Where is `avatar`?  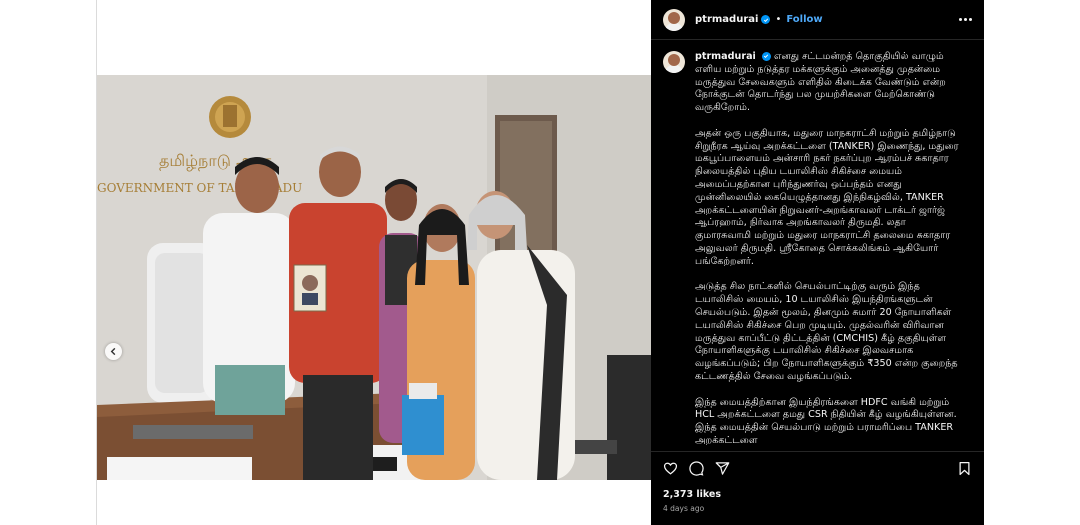 avatar is located at coordinates (674, 19).